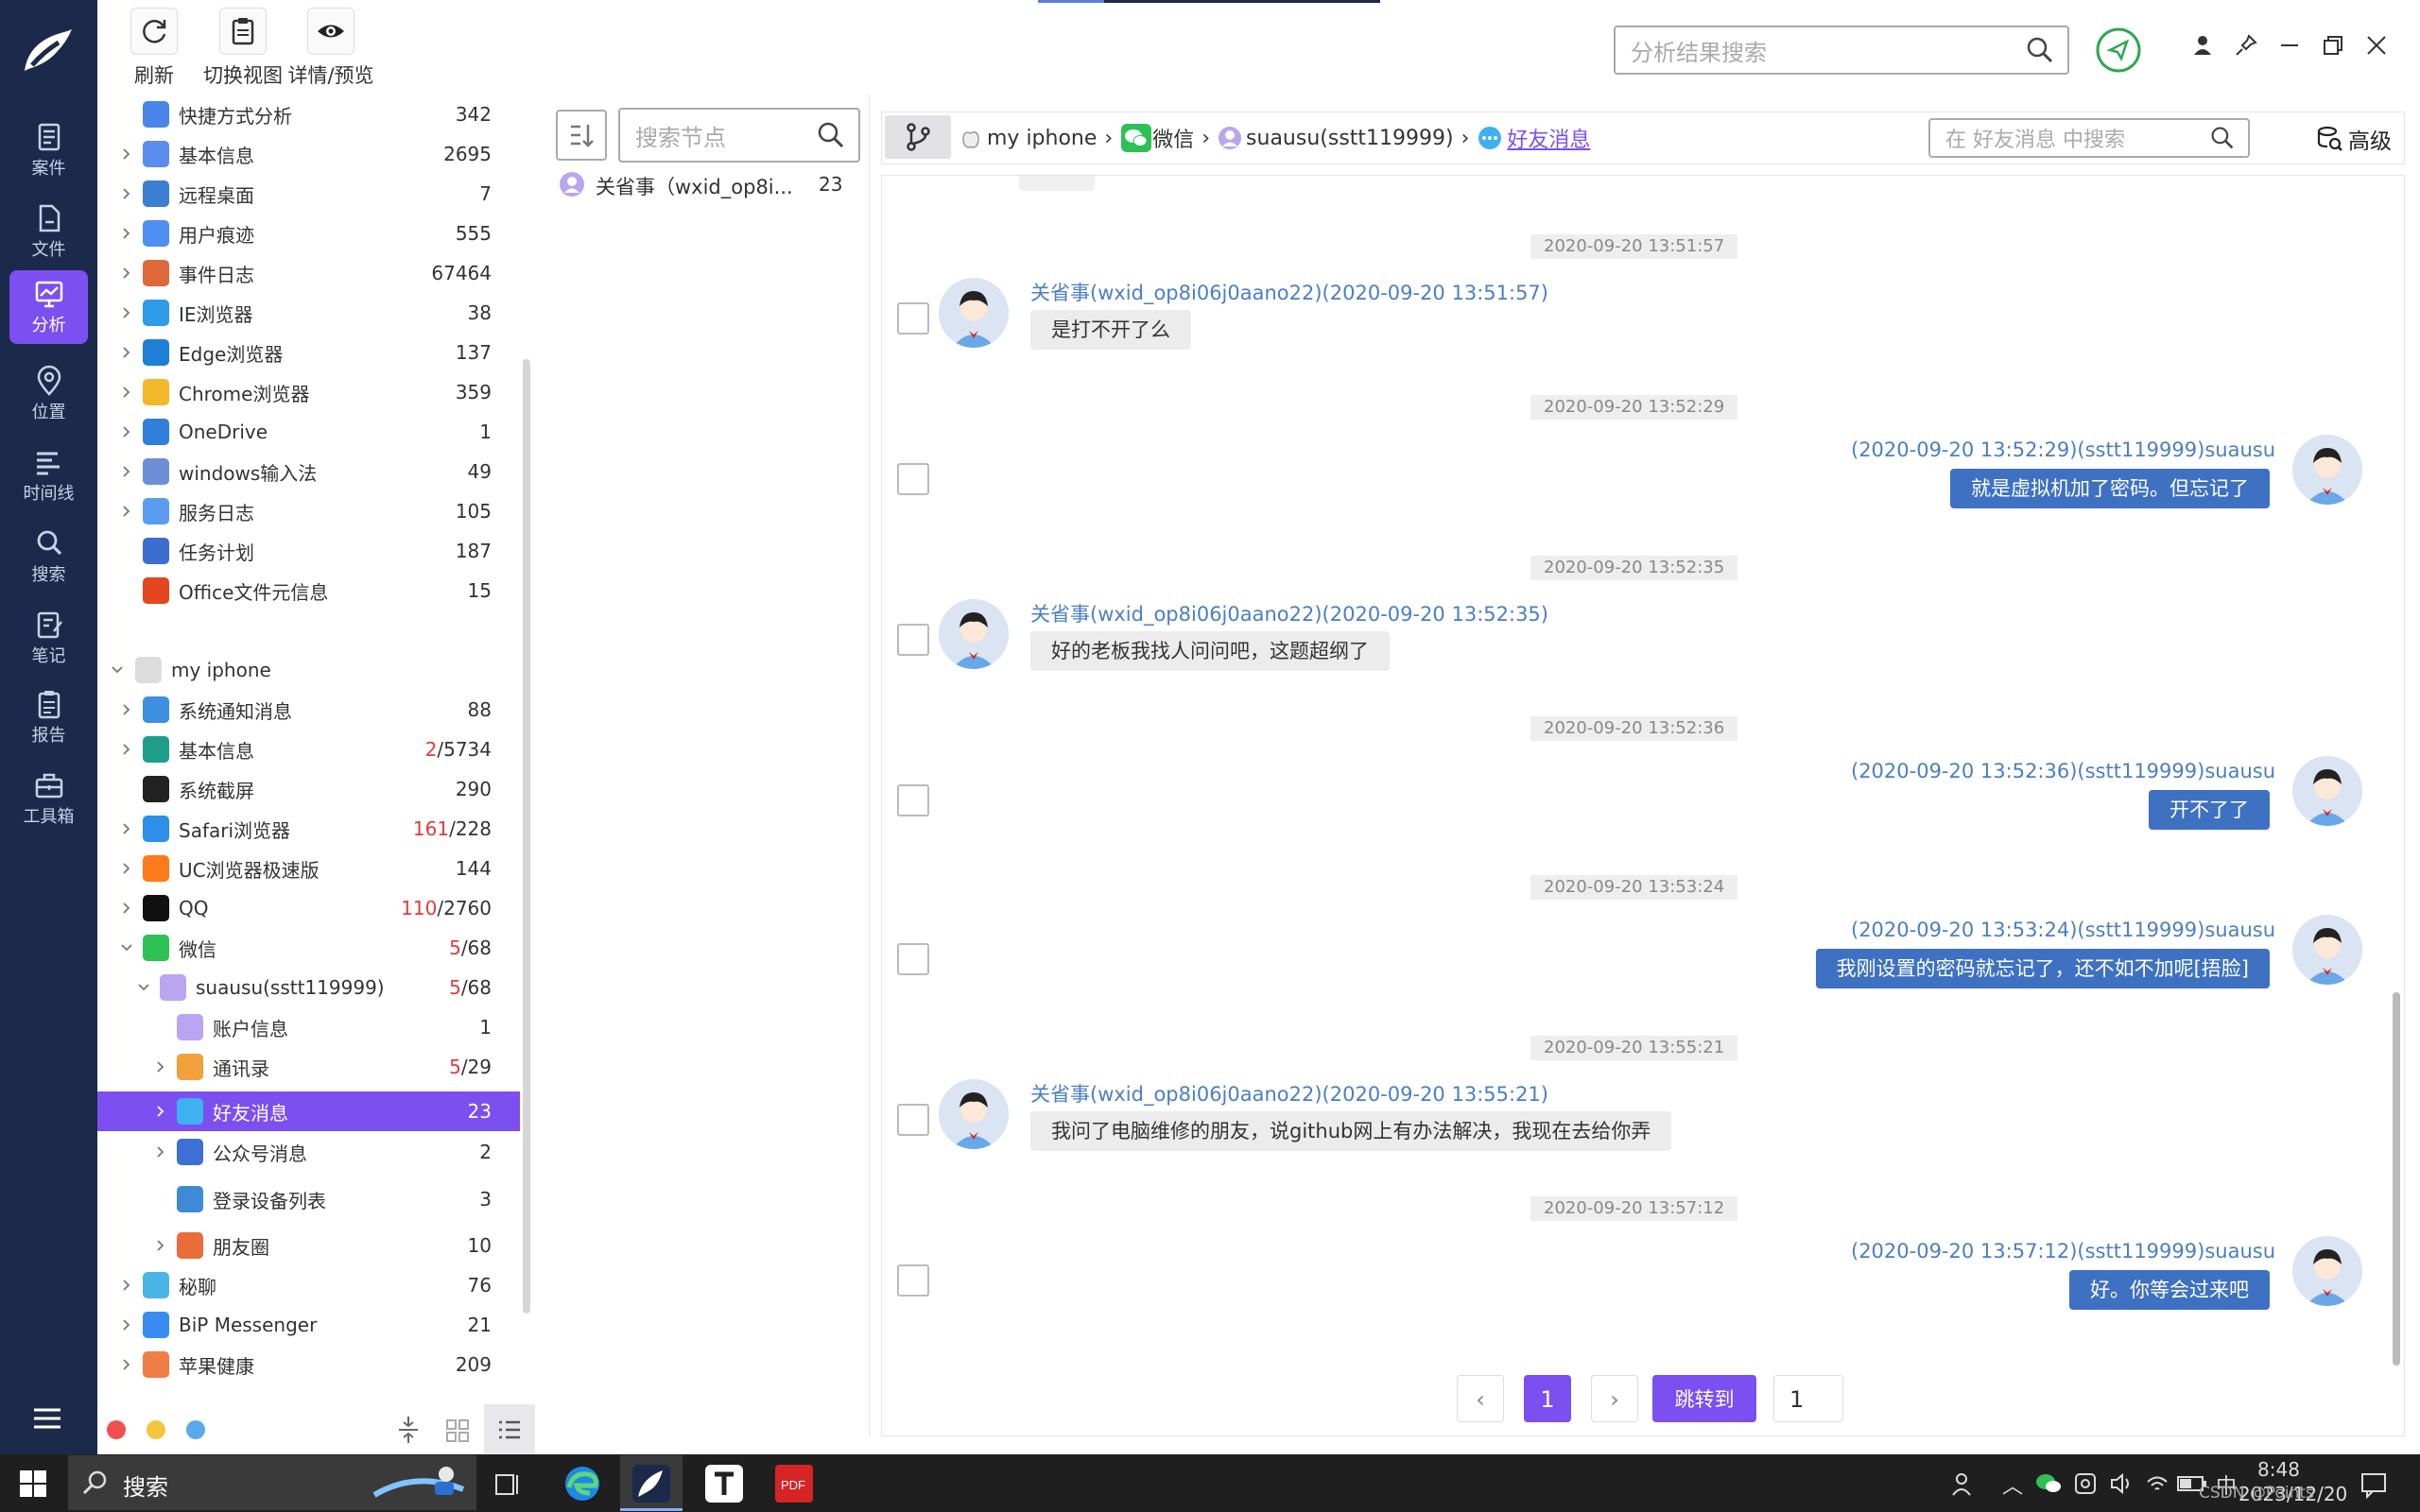 Image resolution: width=2420 pixels, height=1512 pixels. I want to click on tree-row-basic-info: 基本信息 2695, so click(309, 154).